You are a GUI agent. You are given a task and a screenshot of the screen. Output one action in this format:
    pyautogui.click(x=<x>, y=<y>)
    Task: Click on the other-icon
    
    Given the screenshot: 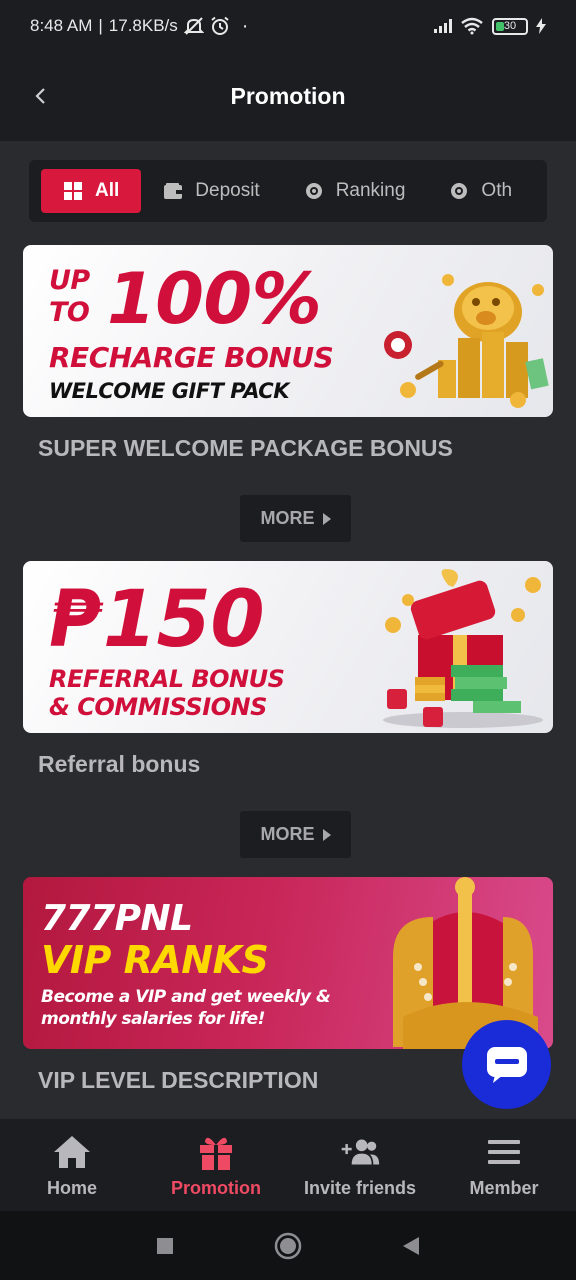 What is the action you would take?
    pyautogui.click(x=459, y=191)
    